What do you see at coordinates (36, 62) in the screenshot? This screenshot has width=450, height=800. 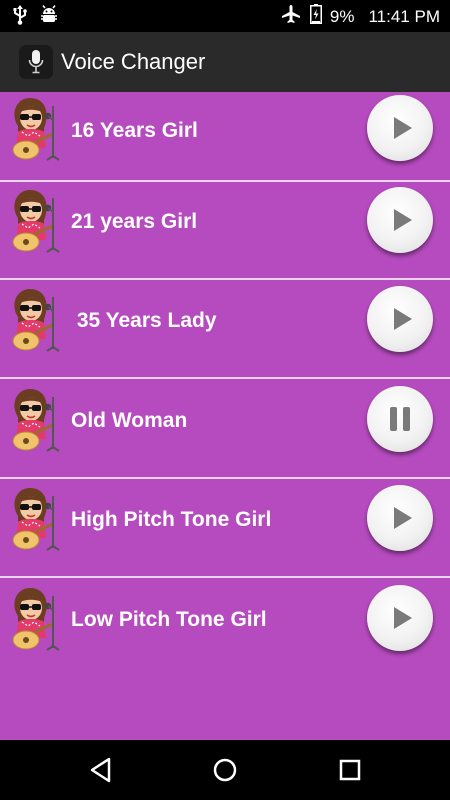 I see `microphone-icon` at bounding box center [36, 62].